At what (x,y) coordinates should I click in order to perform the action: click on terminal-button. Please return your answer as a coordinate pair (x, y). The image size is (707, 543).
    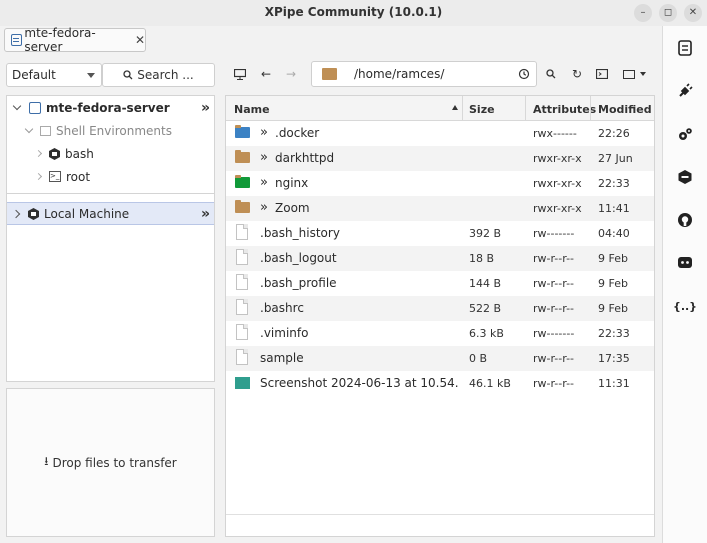
    Looking at the image, I should click on (240, 74).